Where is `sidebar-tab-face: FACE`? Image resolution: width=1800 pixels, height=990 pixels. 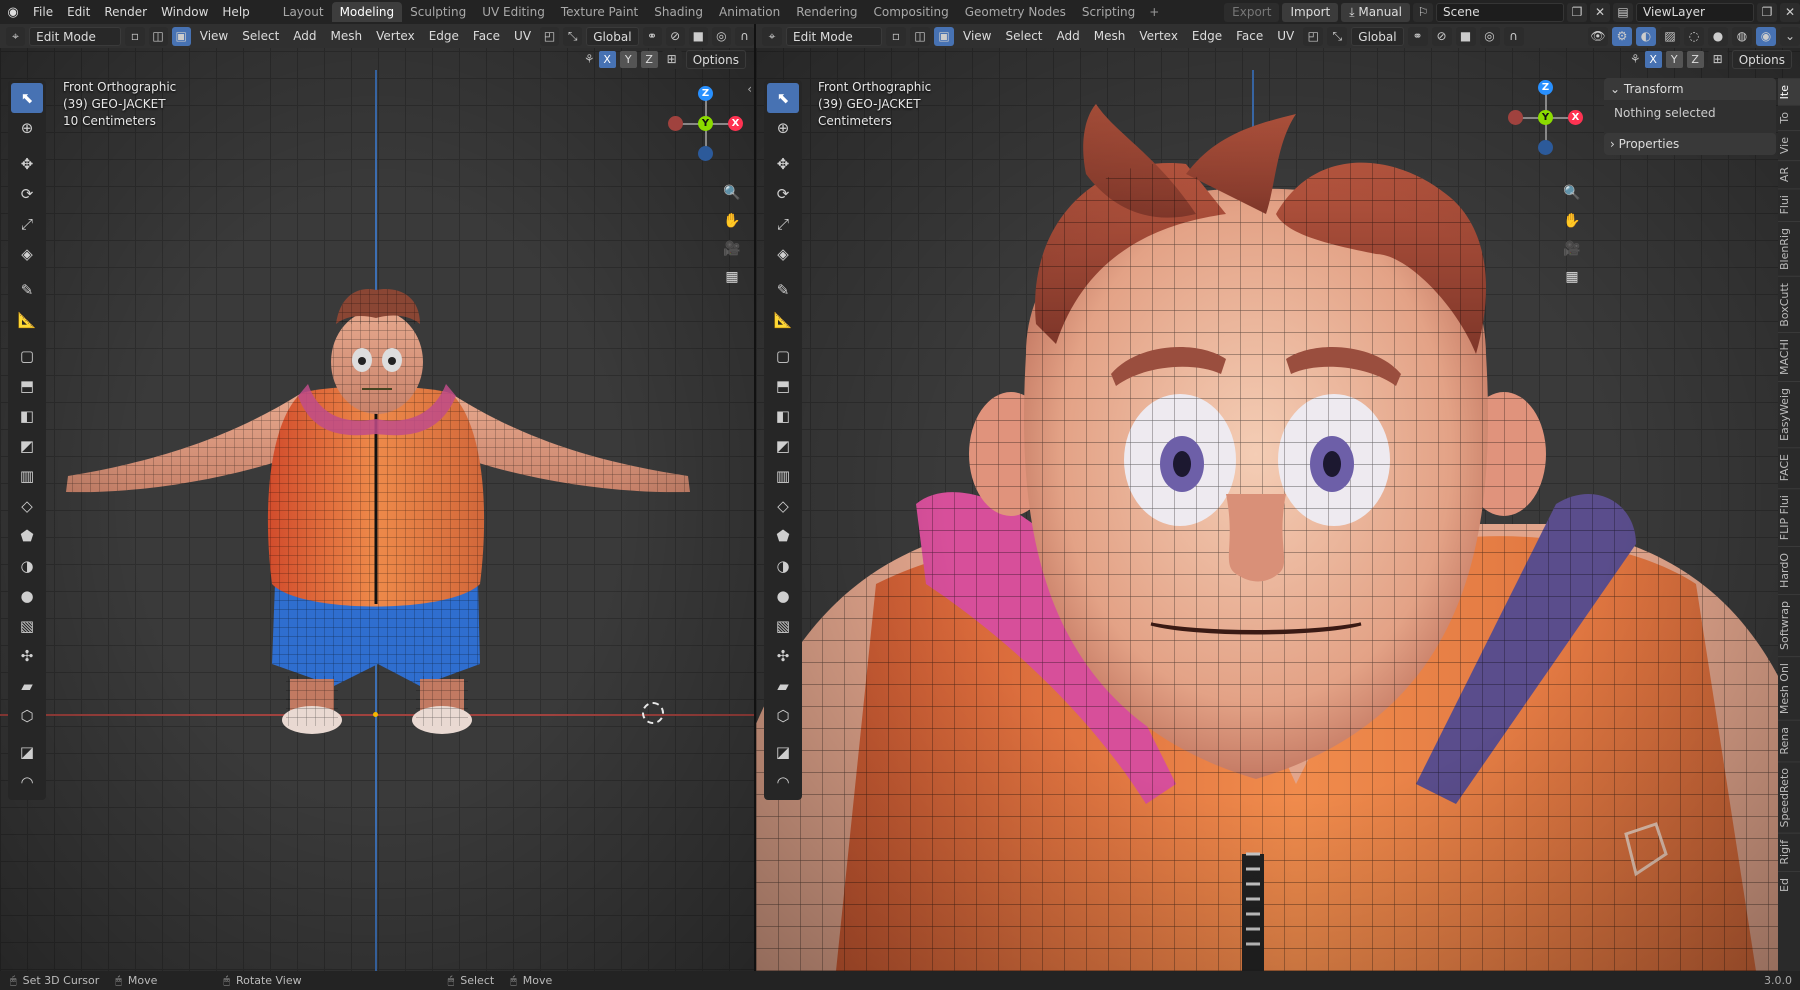 sidebar-tab-face: FACE is located at coordinates (1789, 467).